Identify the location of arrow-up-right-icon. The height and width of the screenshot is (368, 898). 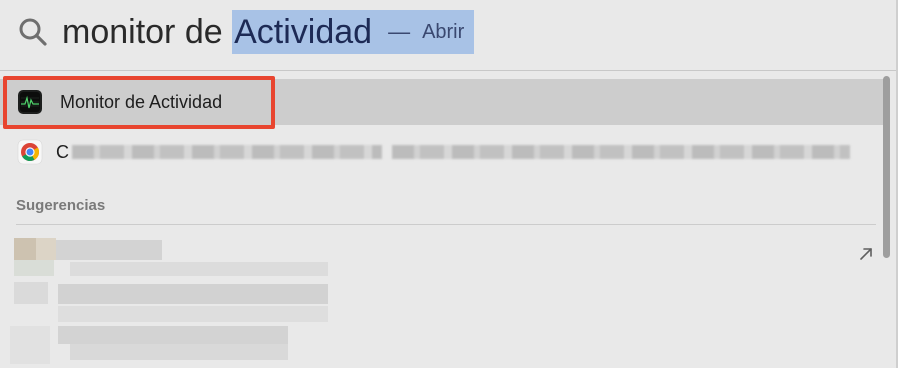
(866, 254).